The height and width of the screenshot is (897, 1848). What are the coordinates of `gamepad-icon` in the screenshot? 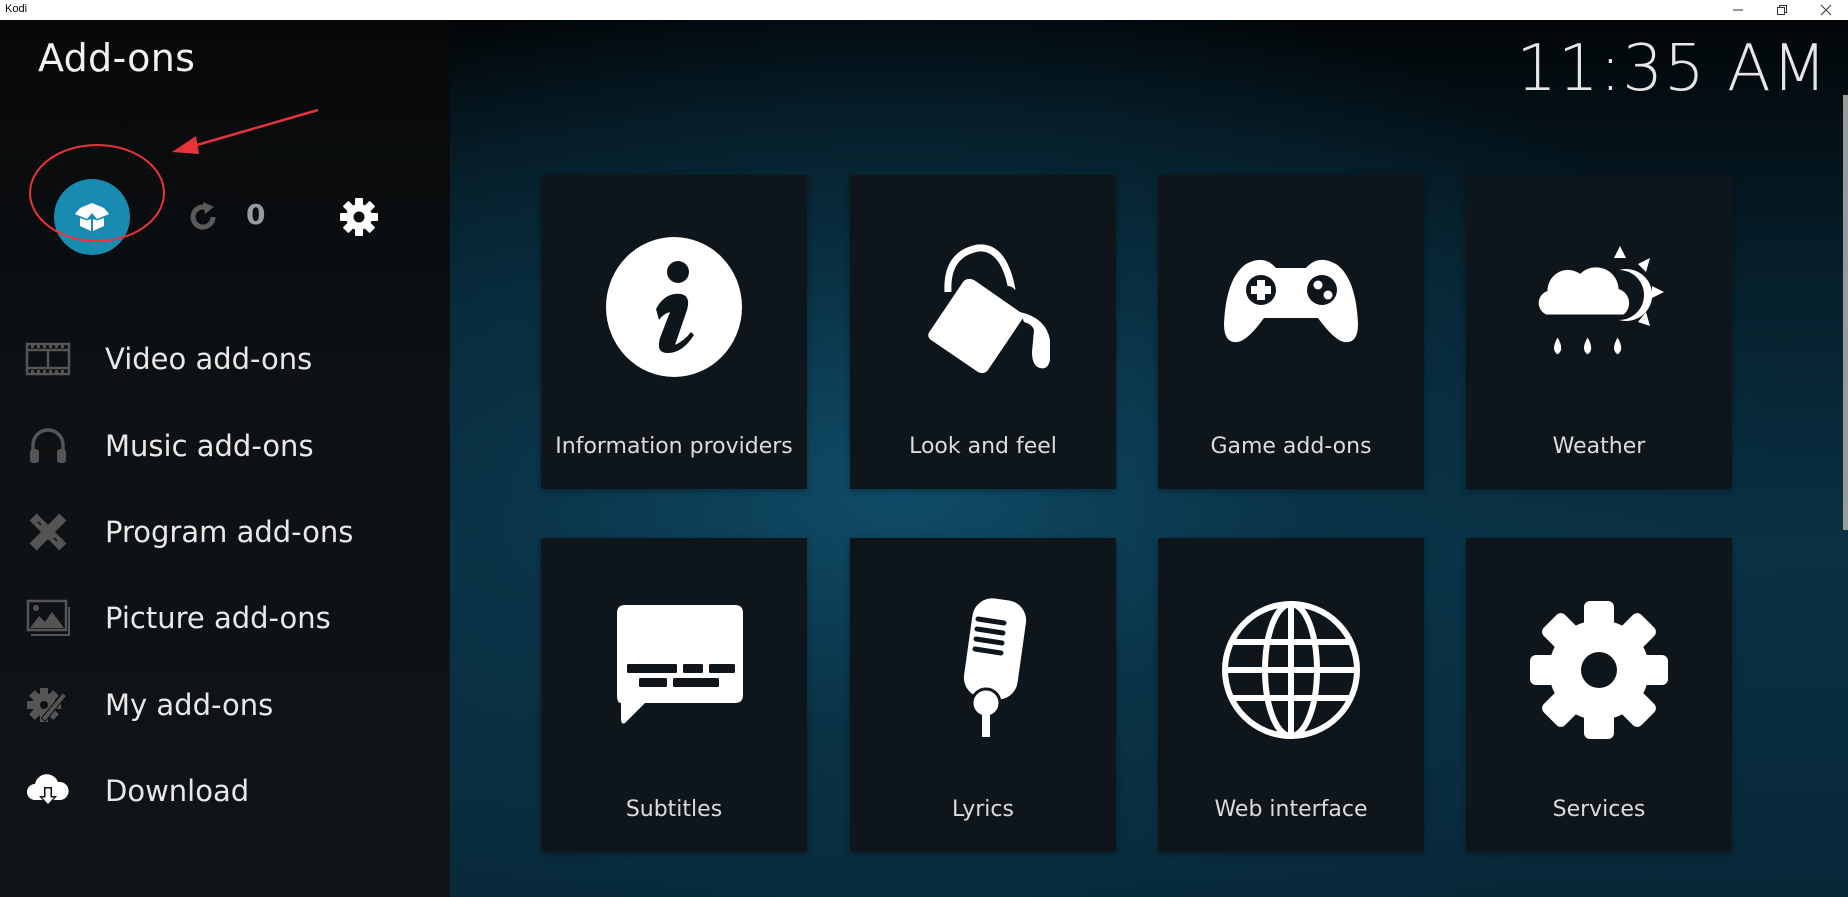 It's located at (1291, 307).